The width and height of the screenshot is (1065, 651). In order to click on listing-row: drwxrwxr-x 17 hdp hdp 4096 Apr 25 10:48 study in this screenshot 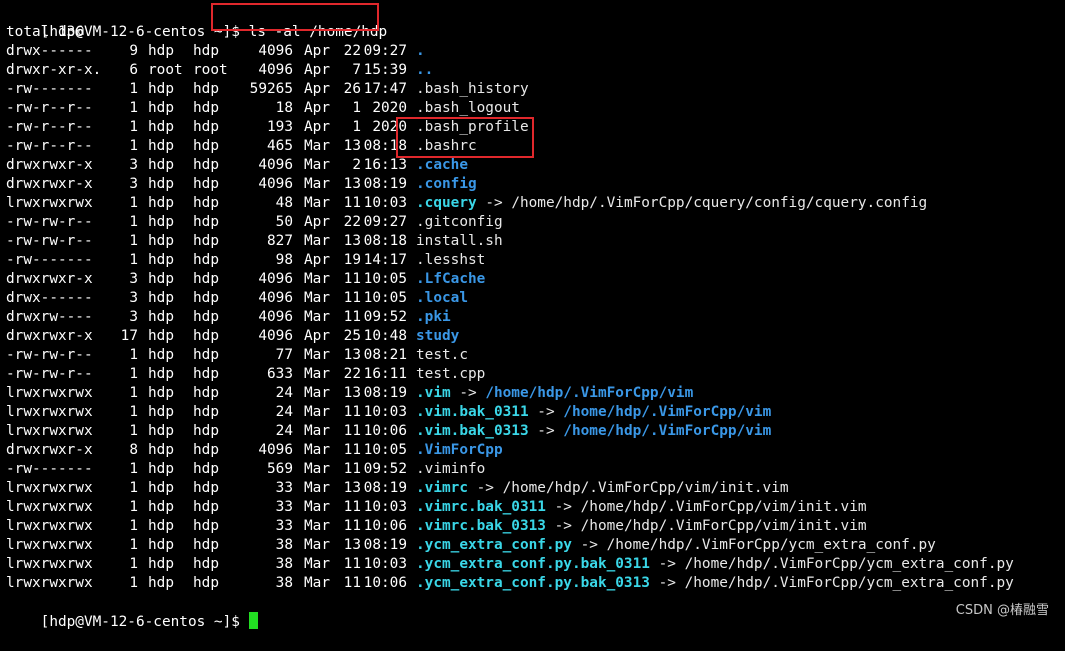, I will do `click(535, 336)`.